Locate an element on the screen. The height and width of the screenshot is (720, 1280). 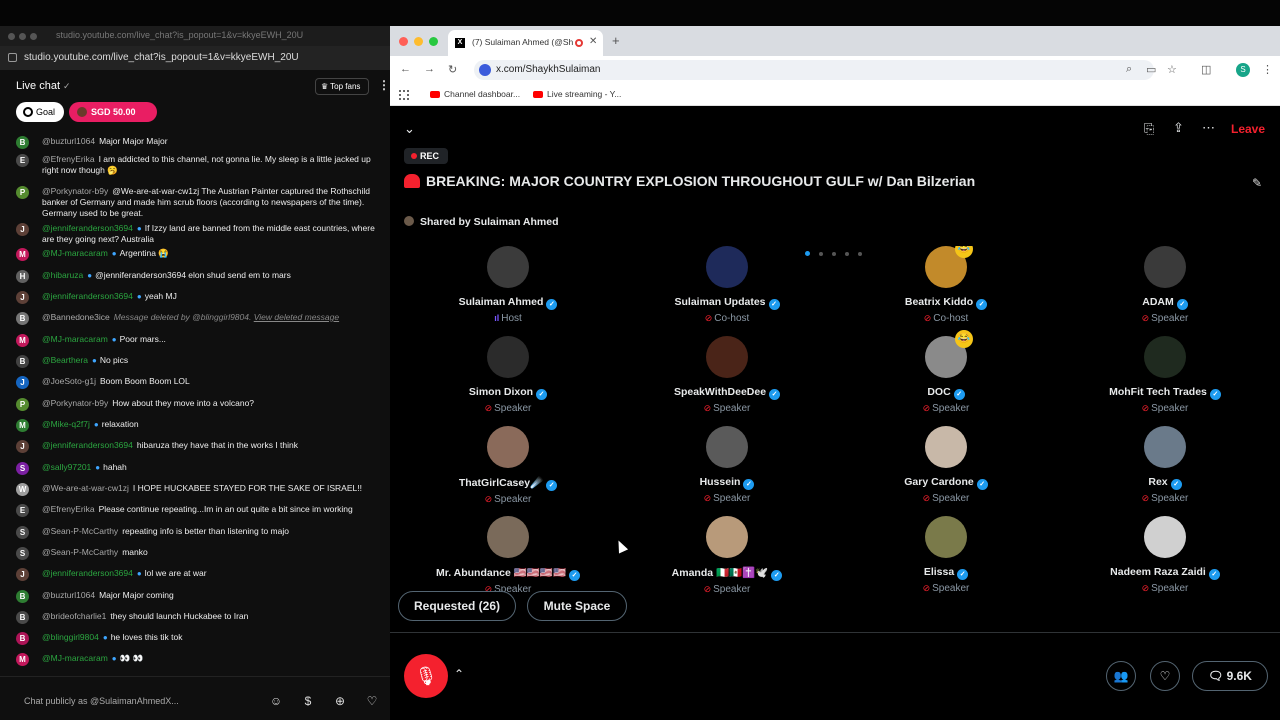
add-icon: ⊕ is located at coordinates (340, 701).